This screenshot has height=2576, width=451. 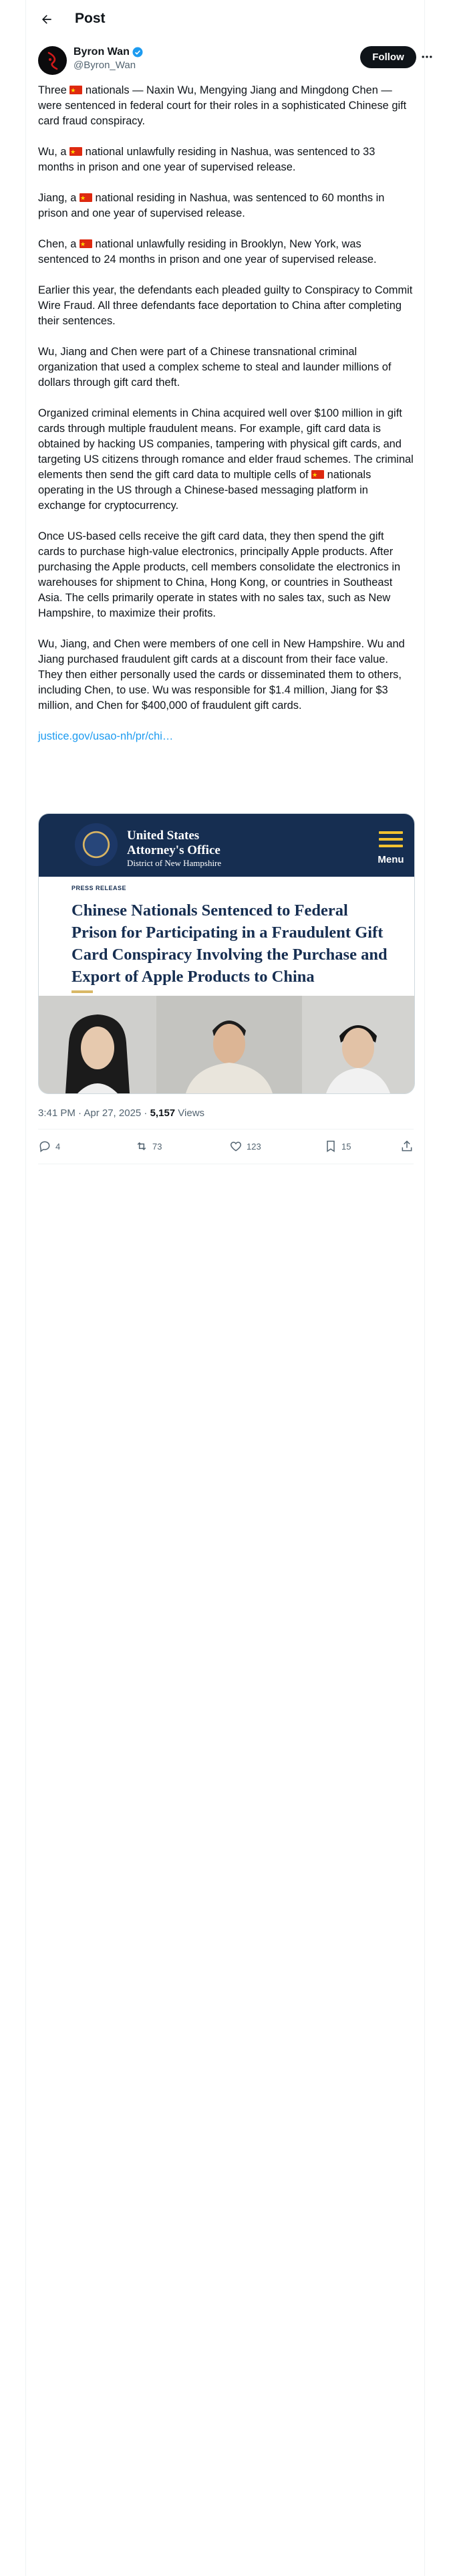 I want to click on press-release-label: PRESS RELEASE, so click(x=99, y=888).